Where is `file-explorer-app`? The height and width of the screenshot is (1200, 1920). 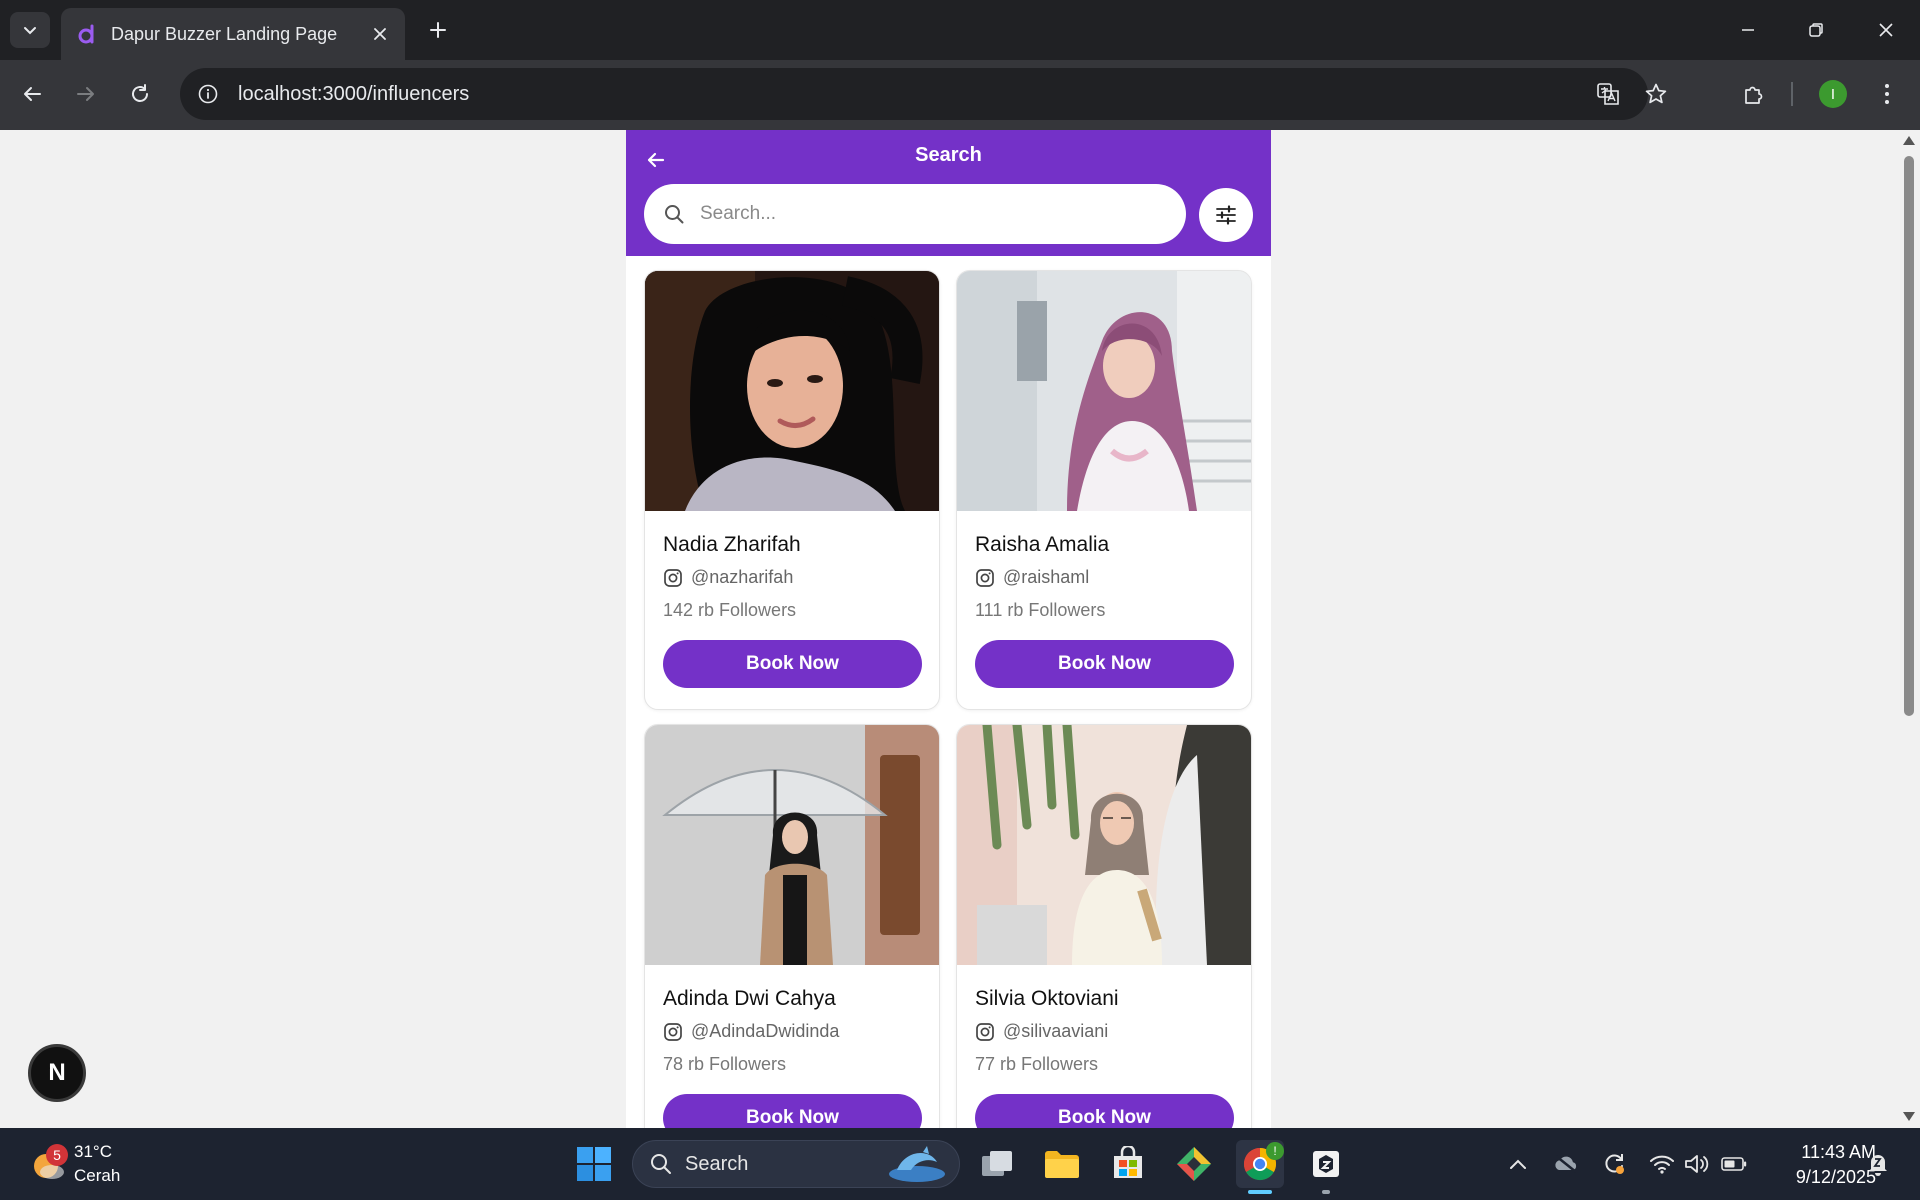 file-explorer-app is located at coordinates (1062, 1164).